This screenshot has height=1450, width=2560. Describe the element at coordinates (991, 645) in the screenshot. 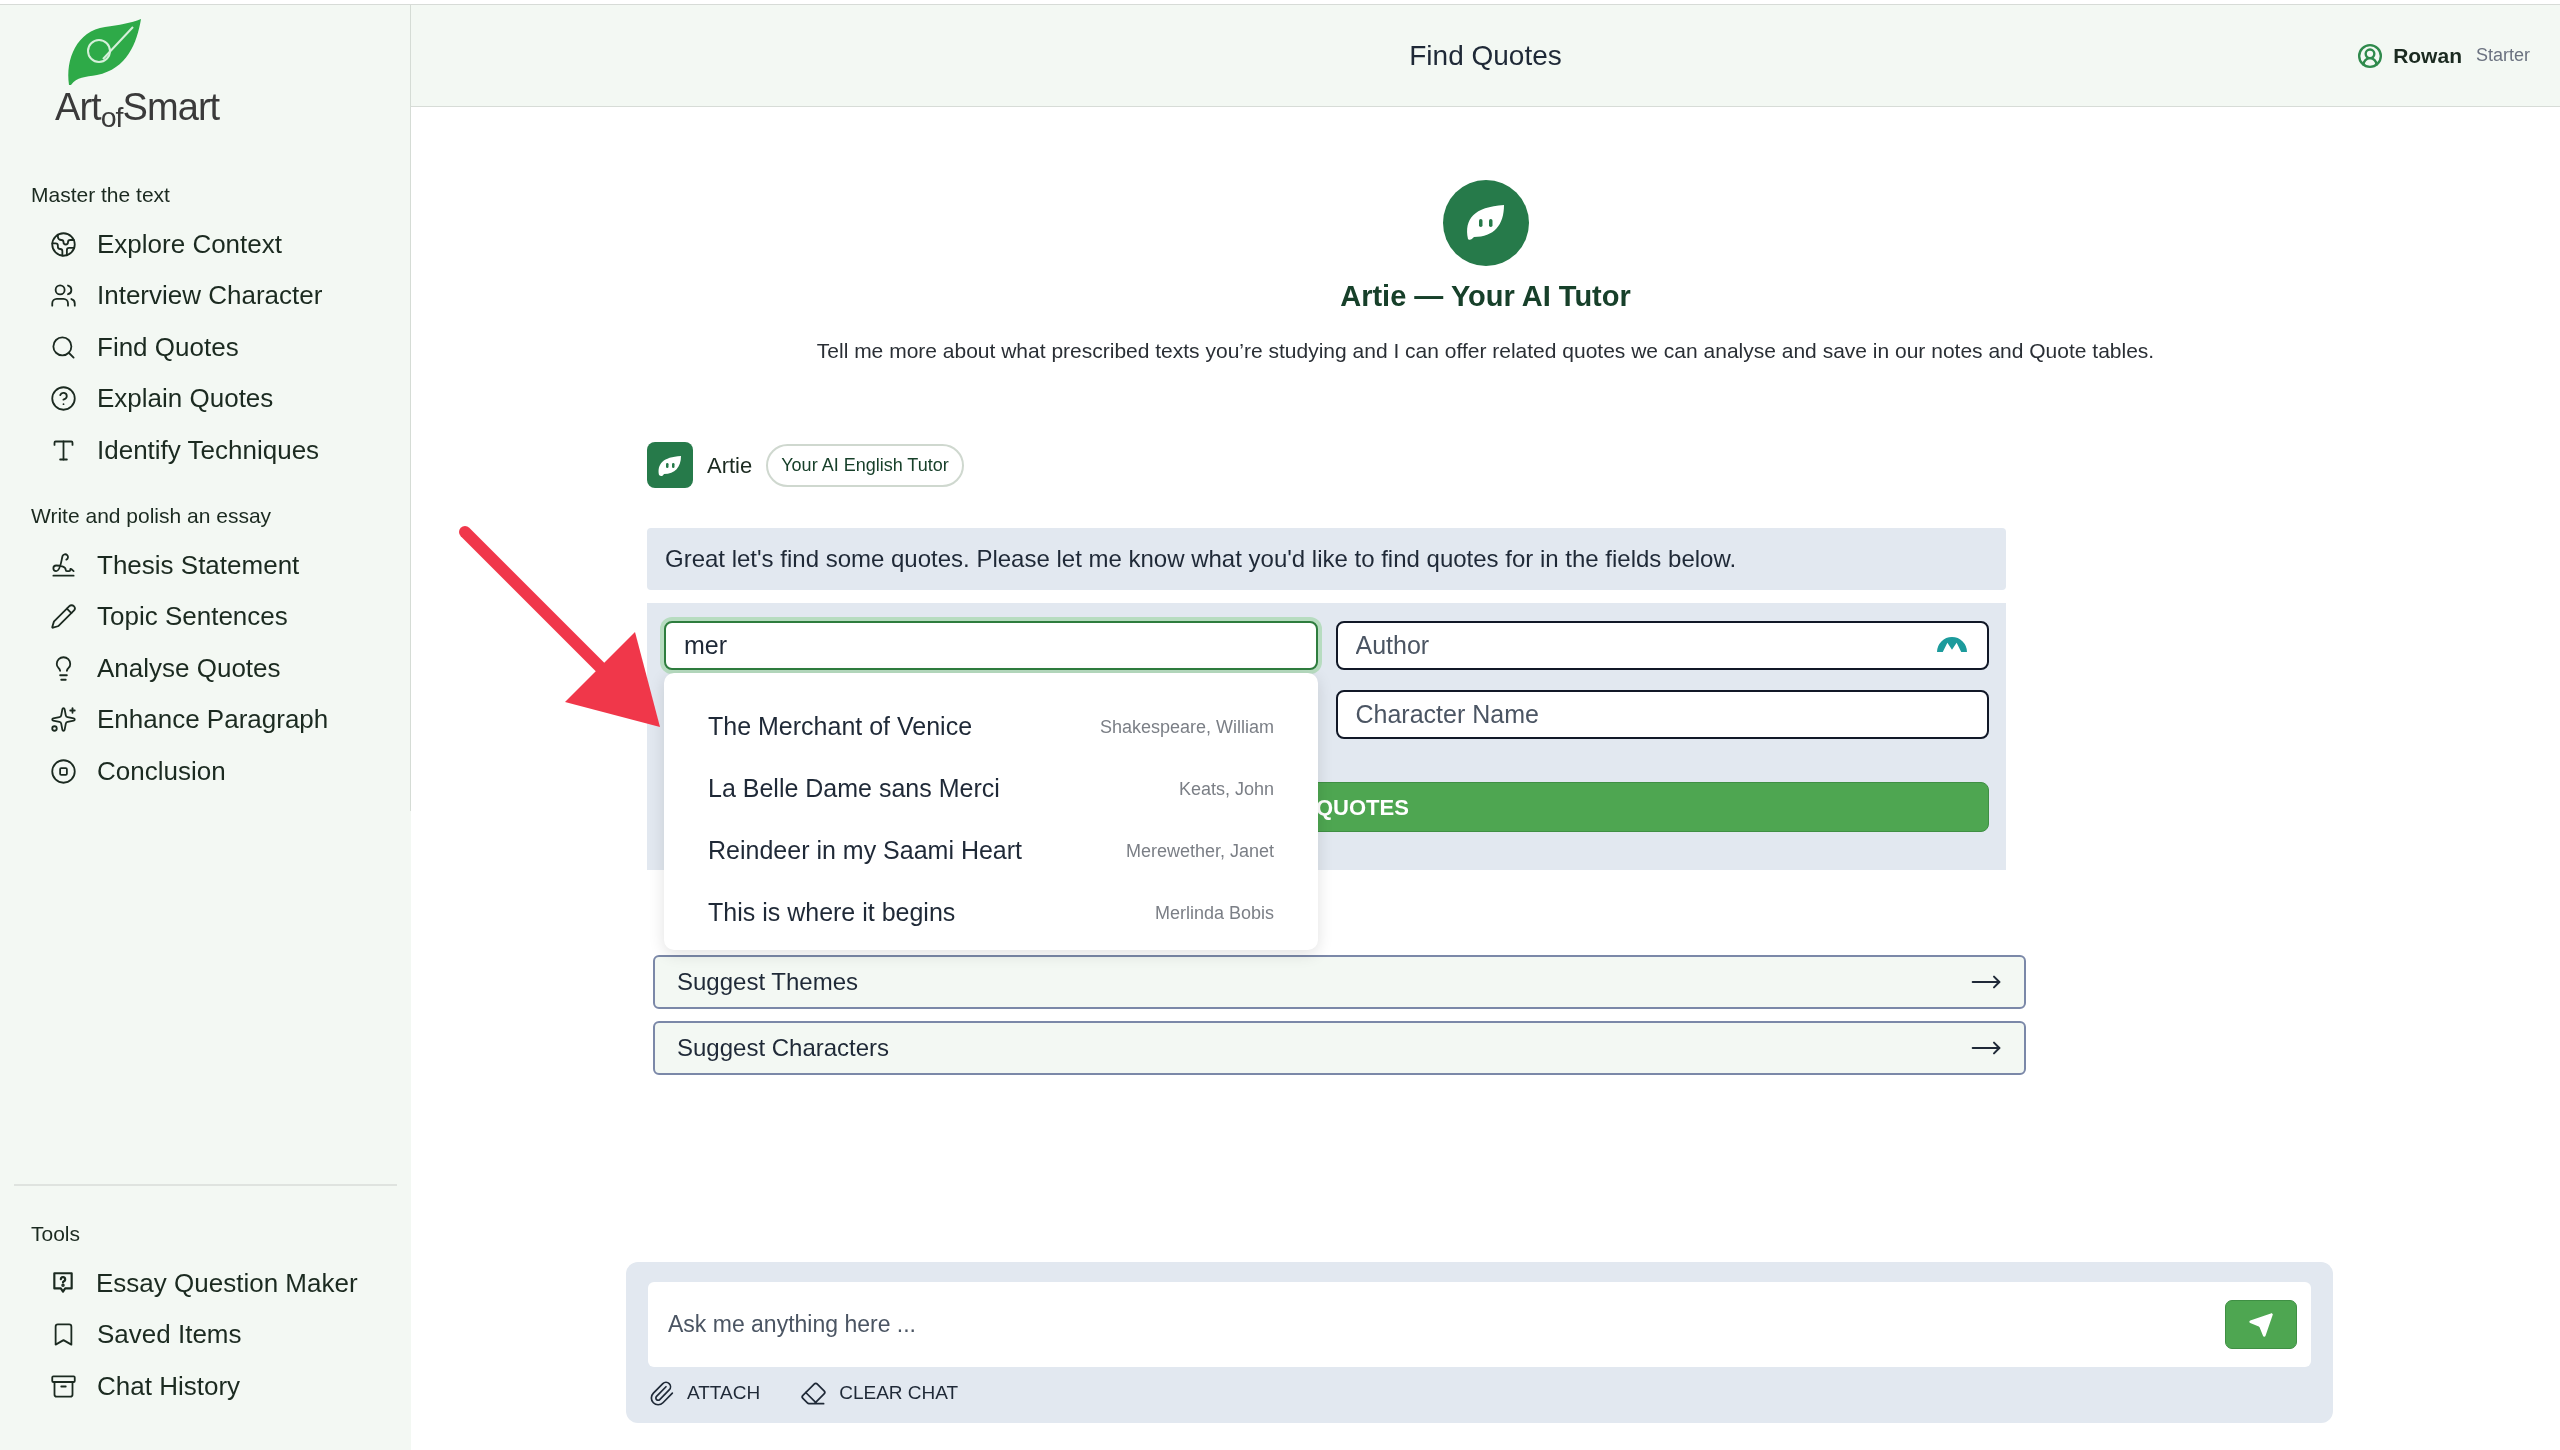

I see `text-field: mer` at that location.